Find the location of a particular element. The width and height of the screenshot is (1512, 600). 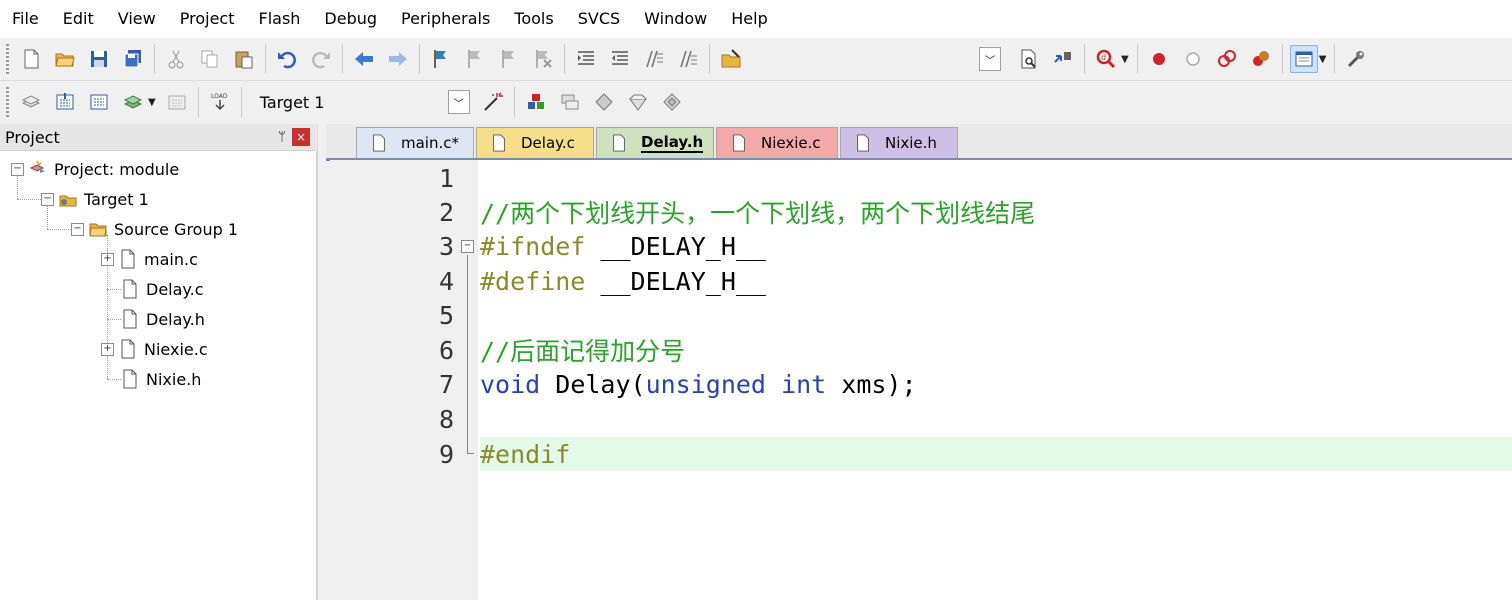

code-line-1: 1 is located at coordinates (921, 178).